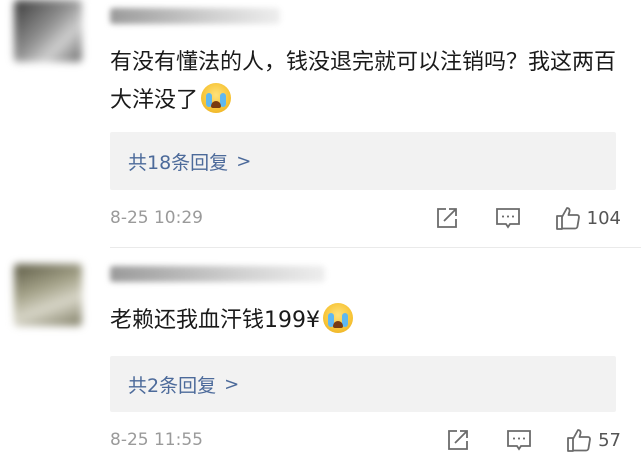 The image size is (641, 460). I want to click on replies-label: 共18条回复, so click(178, 162).